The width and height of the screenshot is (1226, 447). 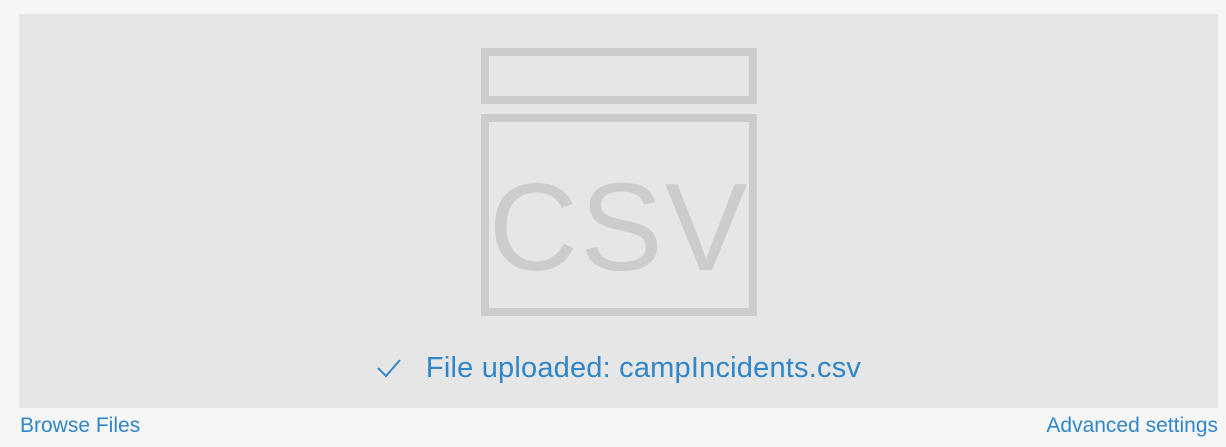 I want to click on upload-status-text: File uploaded: campIncidents.csv, so click(x=643, y=367).